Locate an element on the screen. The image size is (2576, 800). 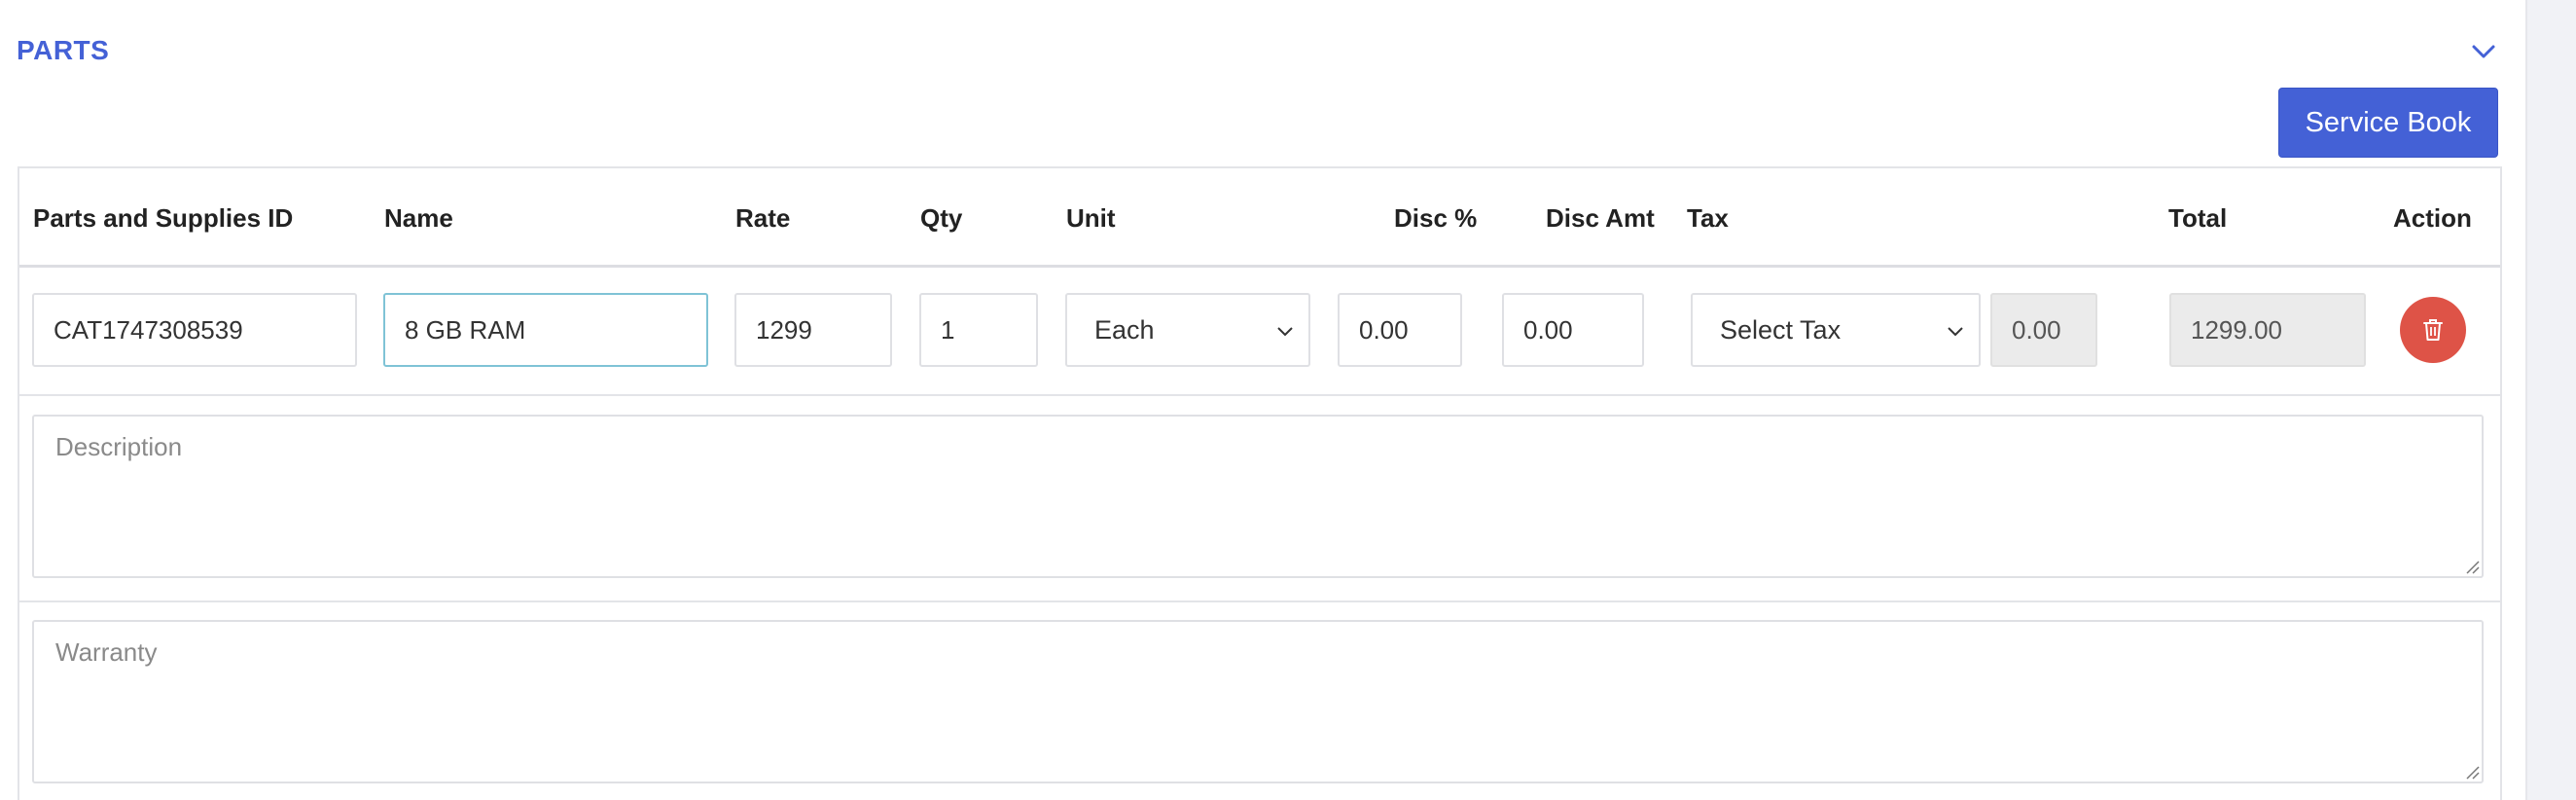
tax-select-value: Select Tax is located at coordinates (1781, 330).